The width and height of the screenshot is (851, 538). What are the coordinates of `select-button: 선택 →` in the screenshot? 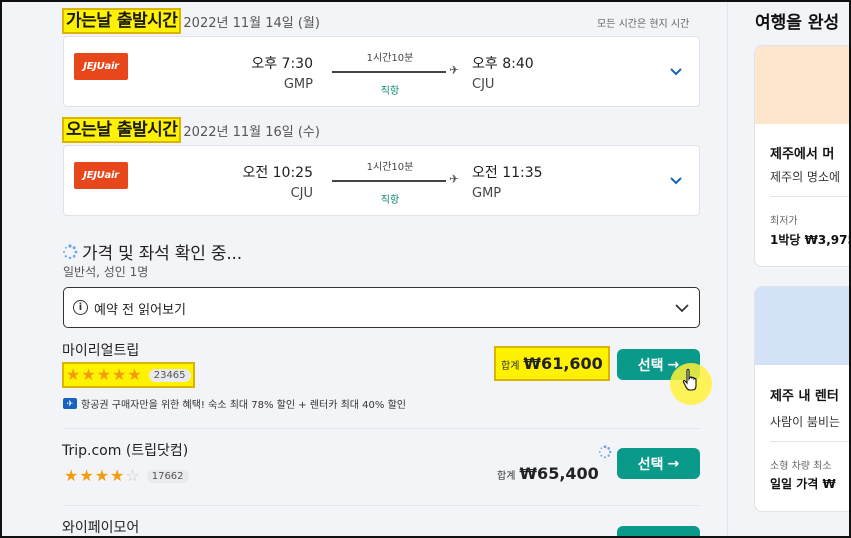 It's located at (658, 463).